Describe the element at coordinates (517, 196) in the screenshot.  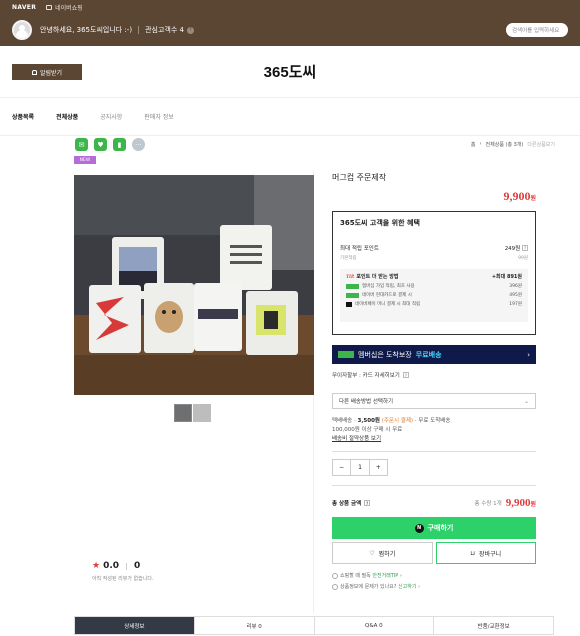
I see `price-value: 9,900` at that location.